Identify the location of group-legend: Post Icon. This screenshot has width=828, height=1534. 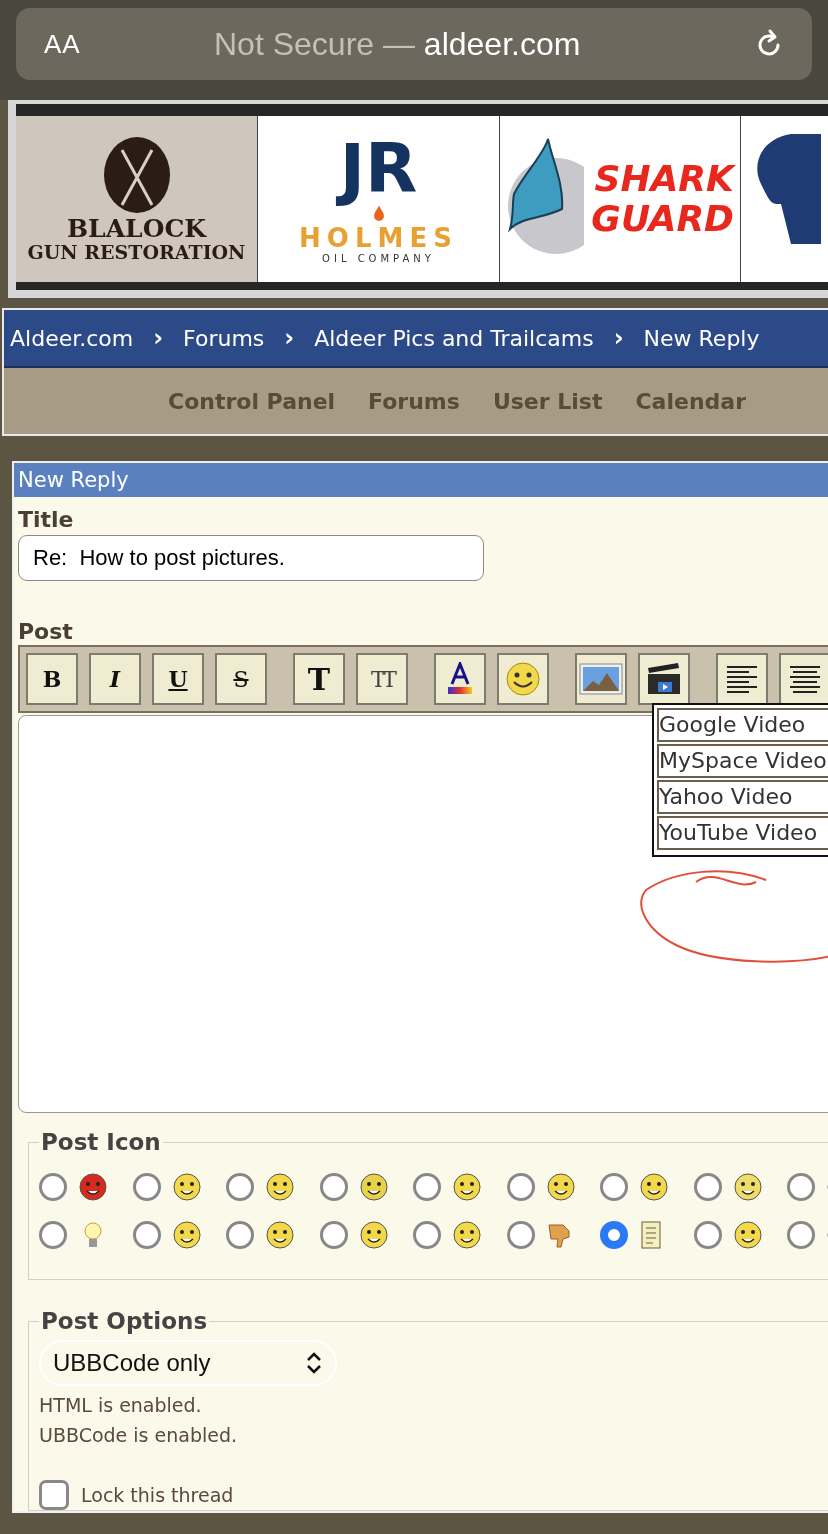
(101, 1142).